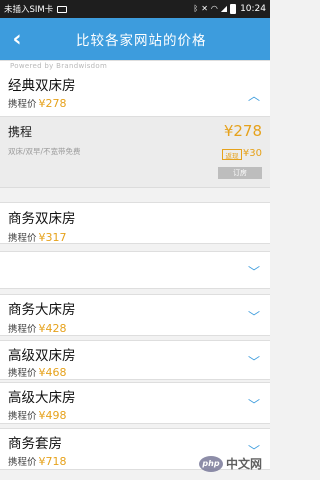 This screenshot has width=320, height=480. I want to click on watermark-text: 中文网, so click(243, 464).